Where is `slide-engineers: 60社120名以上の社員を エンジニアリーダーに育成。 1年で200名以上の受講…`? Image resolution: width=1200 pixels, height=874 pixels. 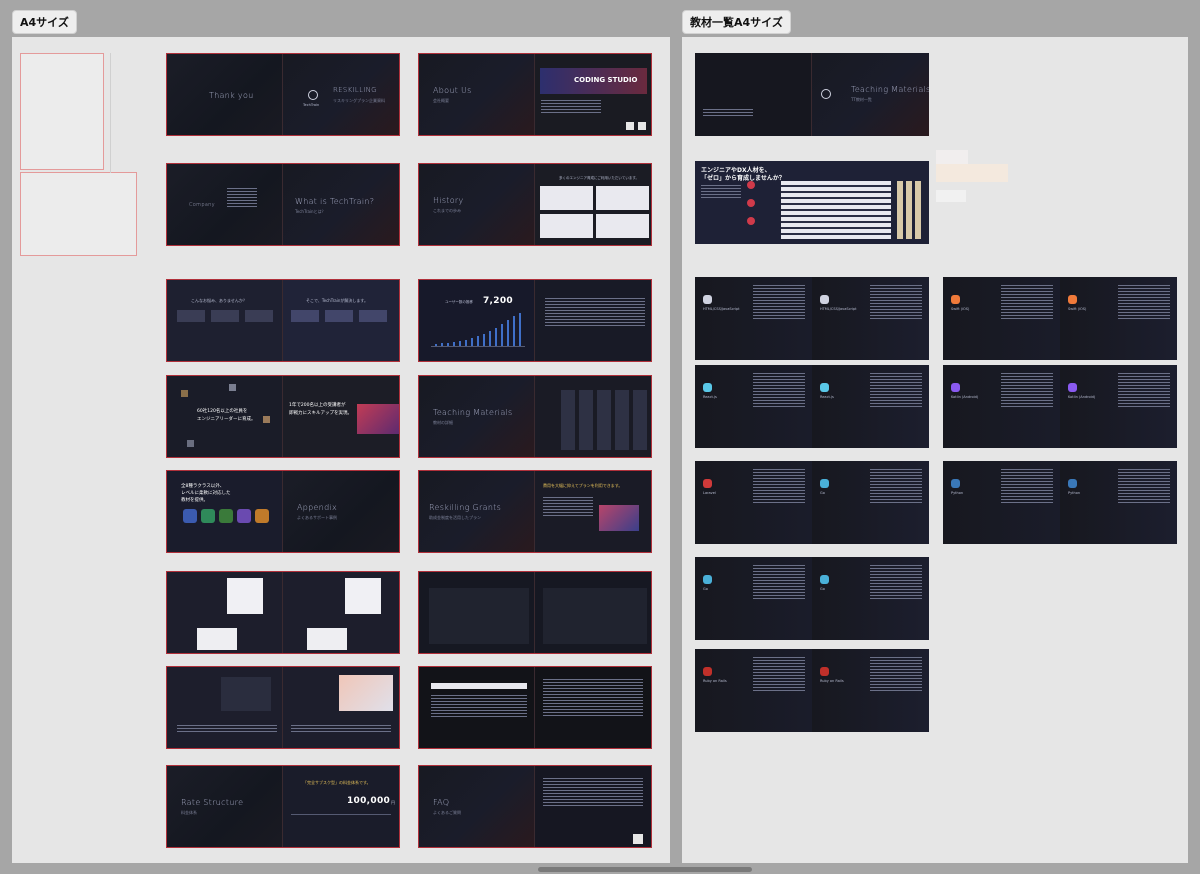 slide-engineers: 60社120名以上の社員を エンジニアリーダーに育成。 1年で200名以上の受講… is located at coordinates (283, 416).